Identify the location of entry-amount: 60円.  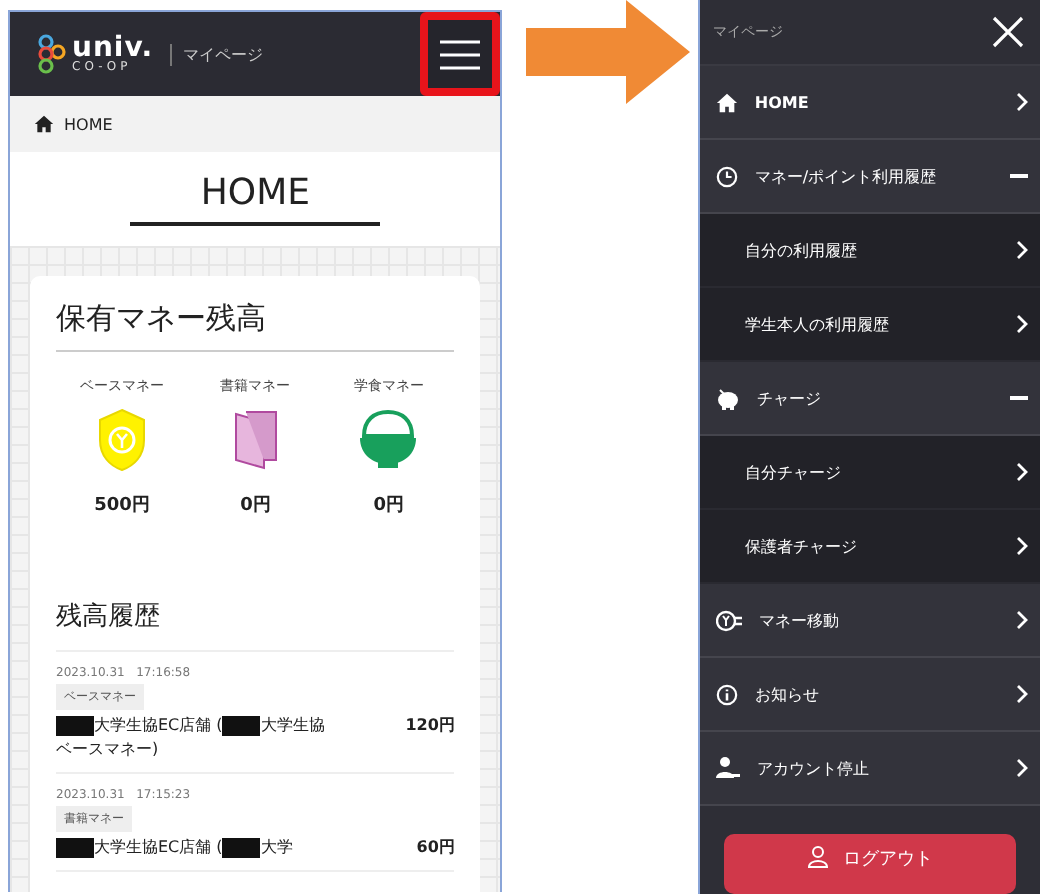
(435, 847).